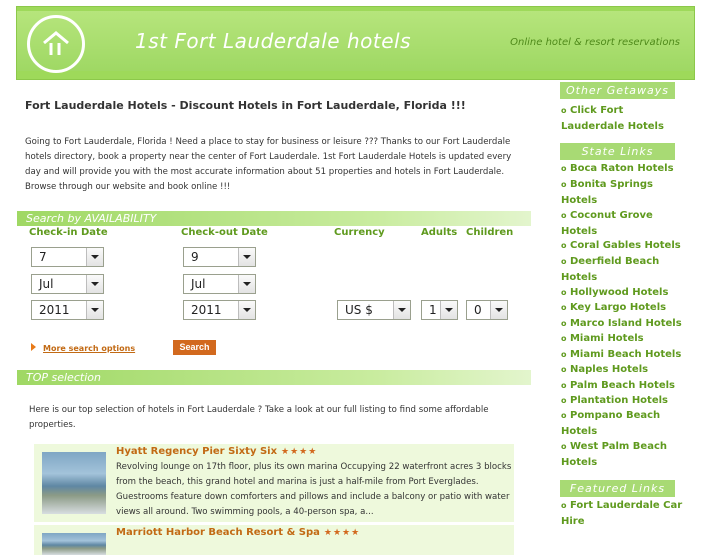  I want to click on sidebar-link-click-fort-lauderdale-hotels: o Click Fort Lauderdale Hotels, so click(623, 118).